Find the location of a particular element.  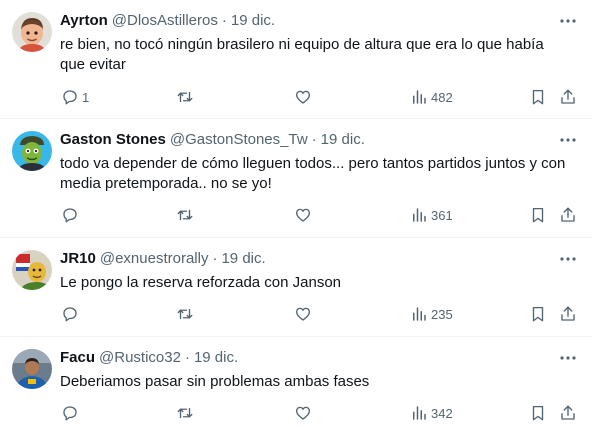

tweet-actions: 342 is located at coordinates (296, 413).